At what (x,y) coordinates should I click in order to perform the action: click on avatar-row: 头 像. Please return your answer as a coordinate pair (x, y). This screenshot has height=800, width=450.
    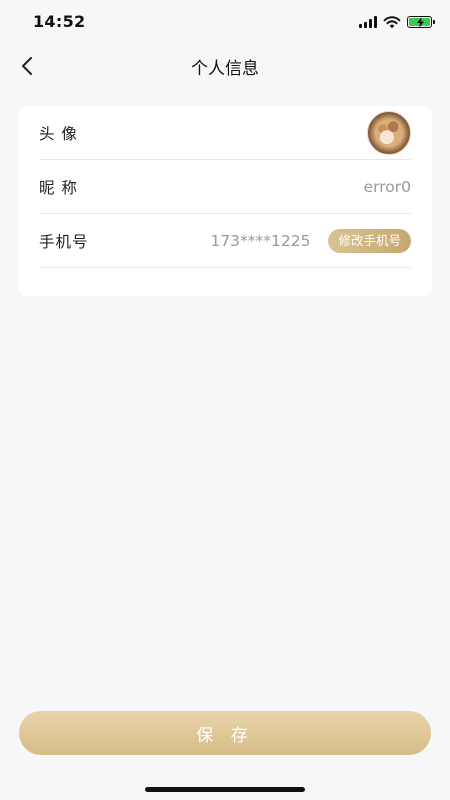
    Looking at the image, I should click on (225, 133).